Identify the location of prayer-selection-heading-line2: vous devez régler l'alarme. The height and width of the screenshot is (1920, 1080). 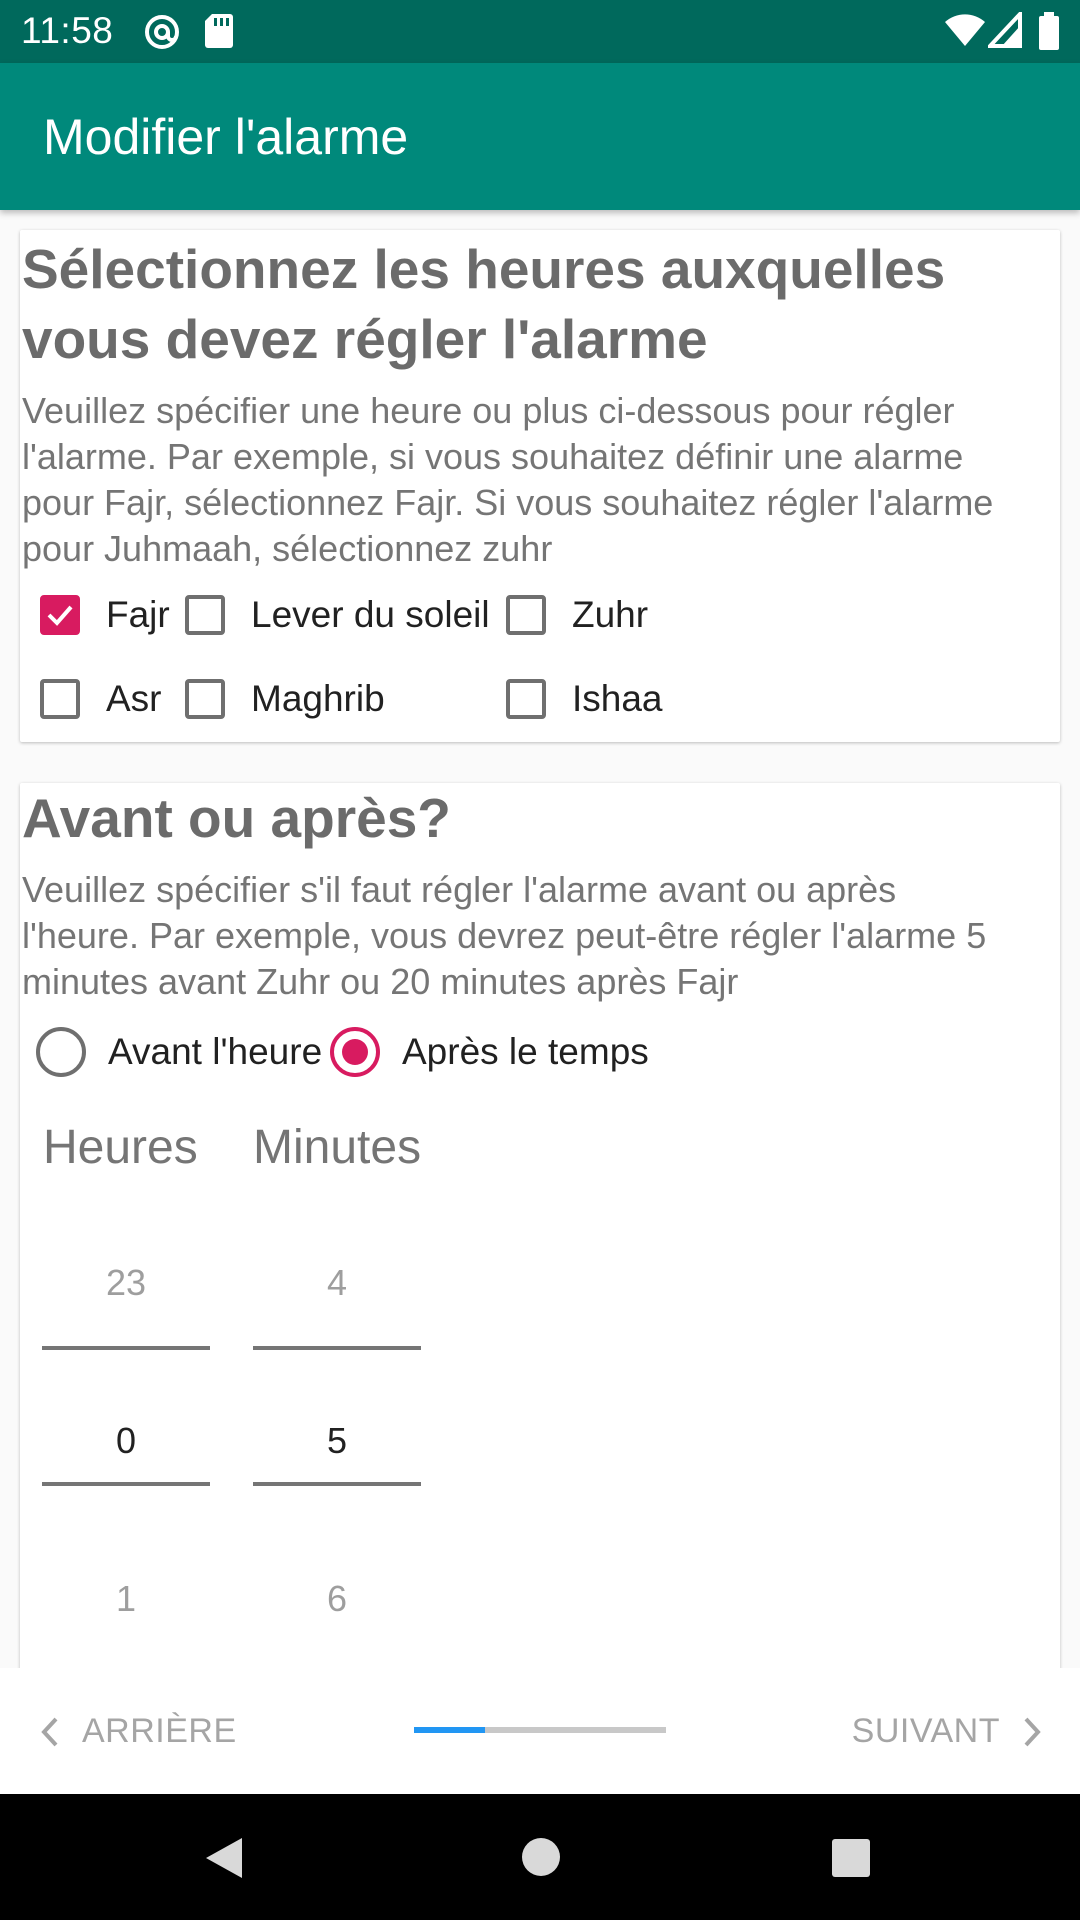
(365, 339).